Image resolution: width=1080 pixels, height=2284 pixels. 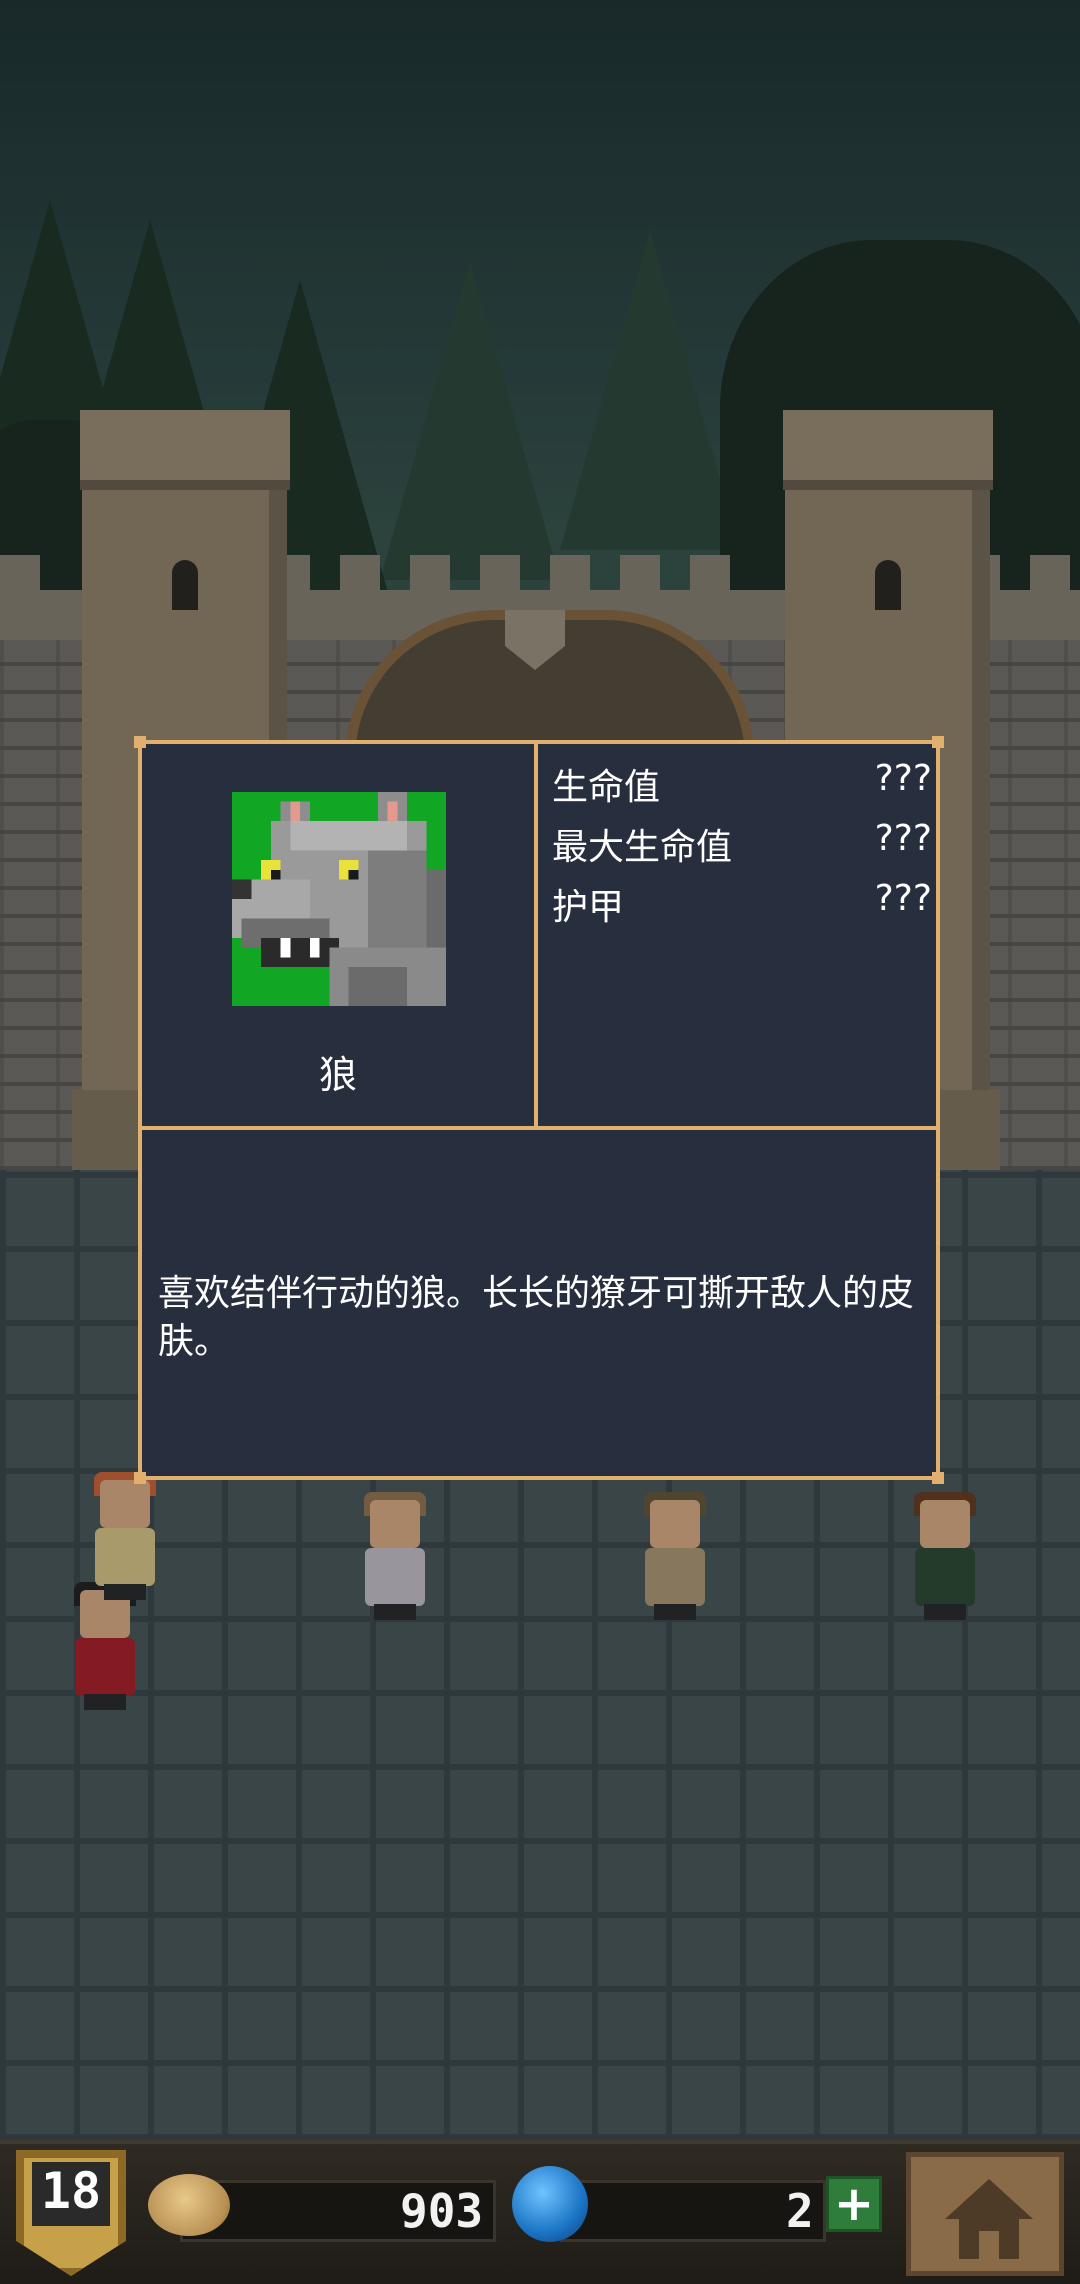 I want to click on creature-name: 狼, so click(x=337, y=1075).